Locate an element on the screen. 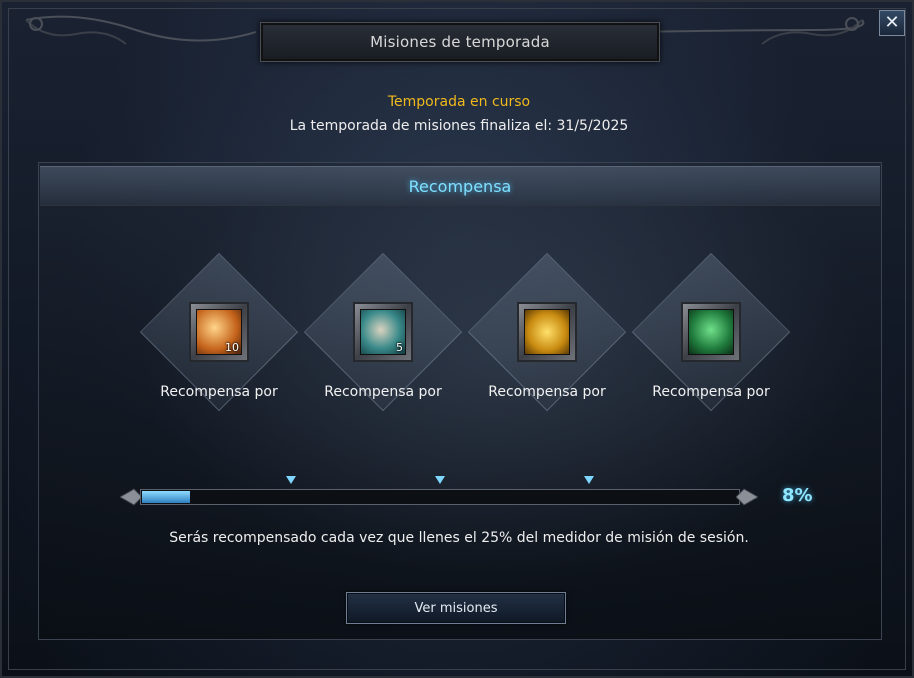 The height and width of the screenshot is (678, 914). reward-header: Recompensa is located at coordinates (460, 186).